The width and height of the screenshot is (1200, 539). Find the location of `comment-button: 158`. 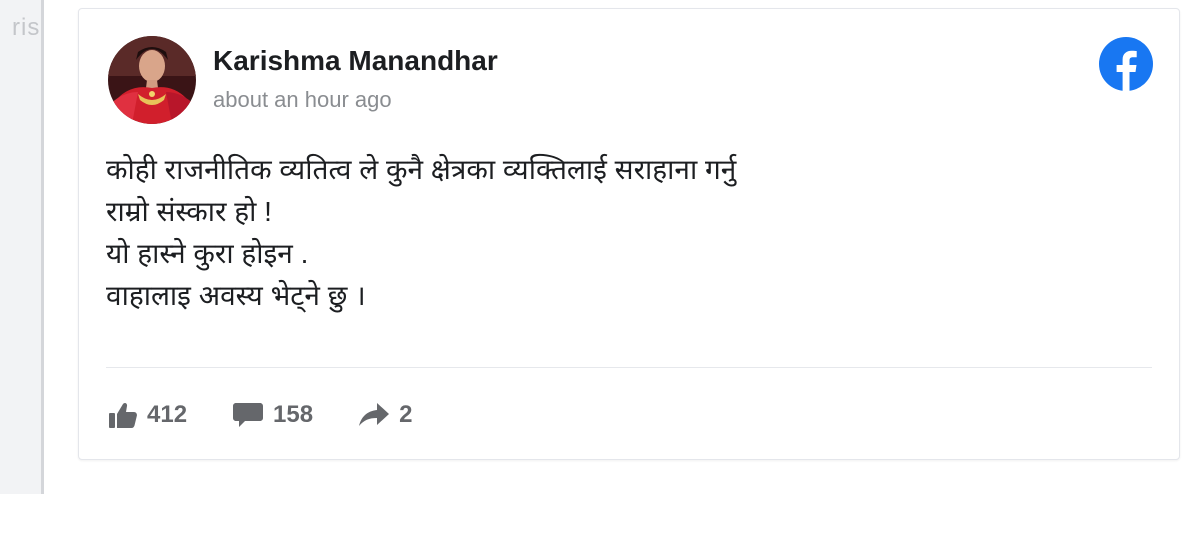

comment-button: 158 is located at coordinates (273, 415).